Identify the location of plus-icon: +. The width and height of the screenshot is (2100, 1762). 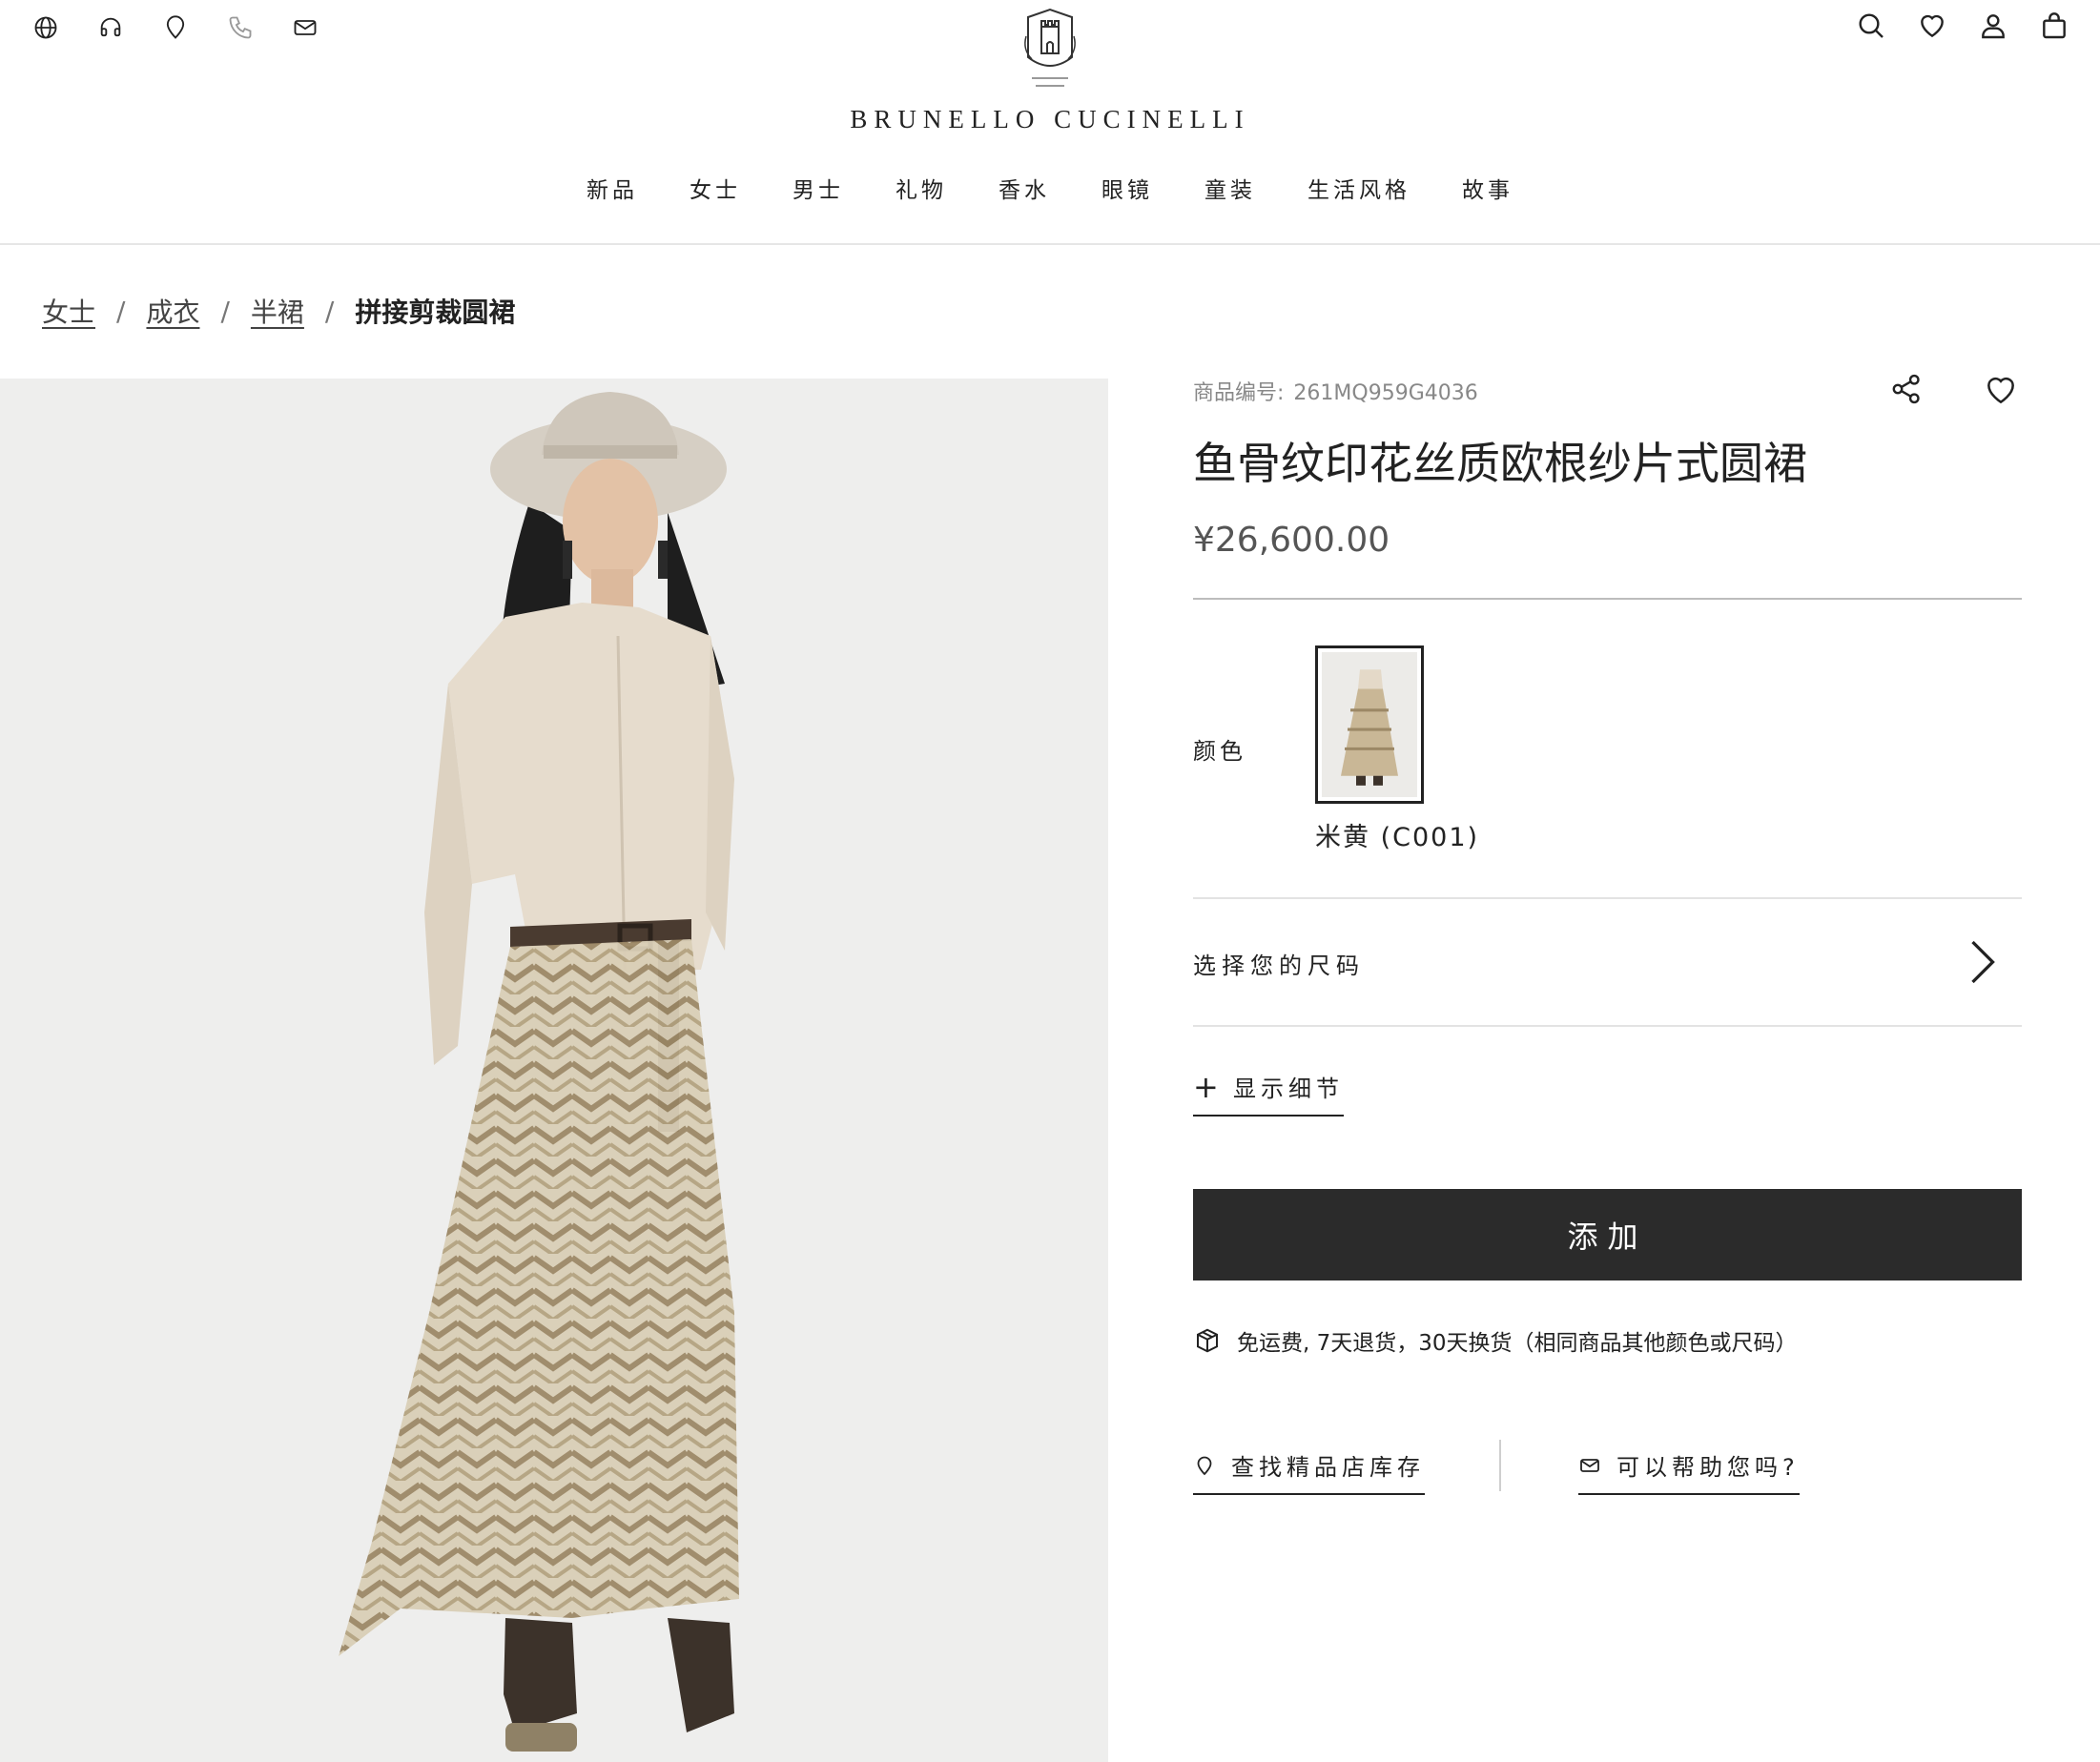
(1206, 1086).